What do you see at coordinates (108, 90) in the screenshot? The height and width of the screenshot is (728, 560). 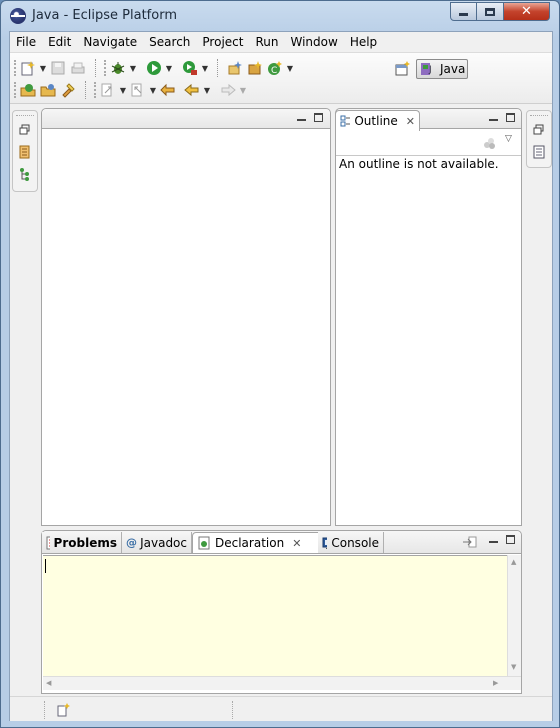 I see `next-annotation-button` at bounding box center [108, 90].